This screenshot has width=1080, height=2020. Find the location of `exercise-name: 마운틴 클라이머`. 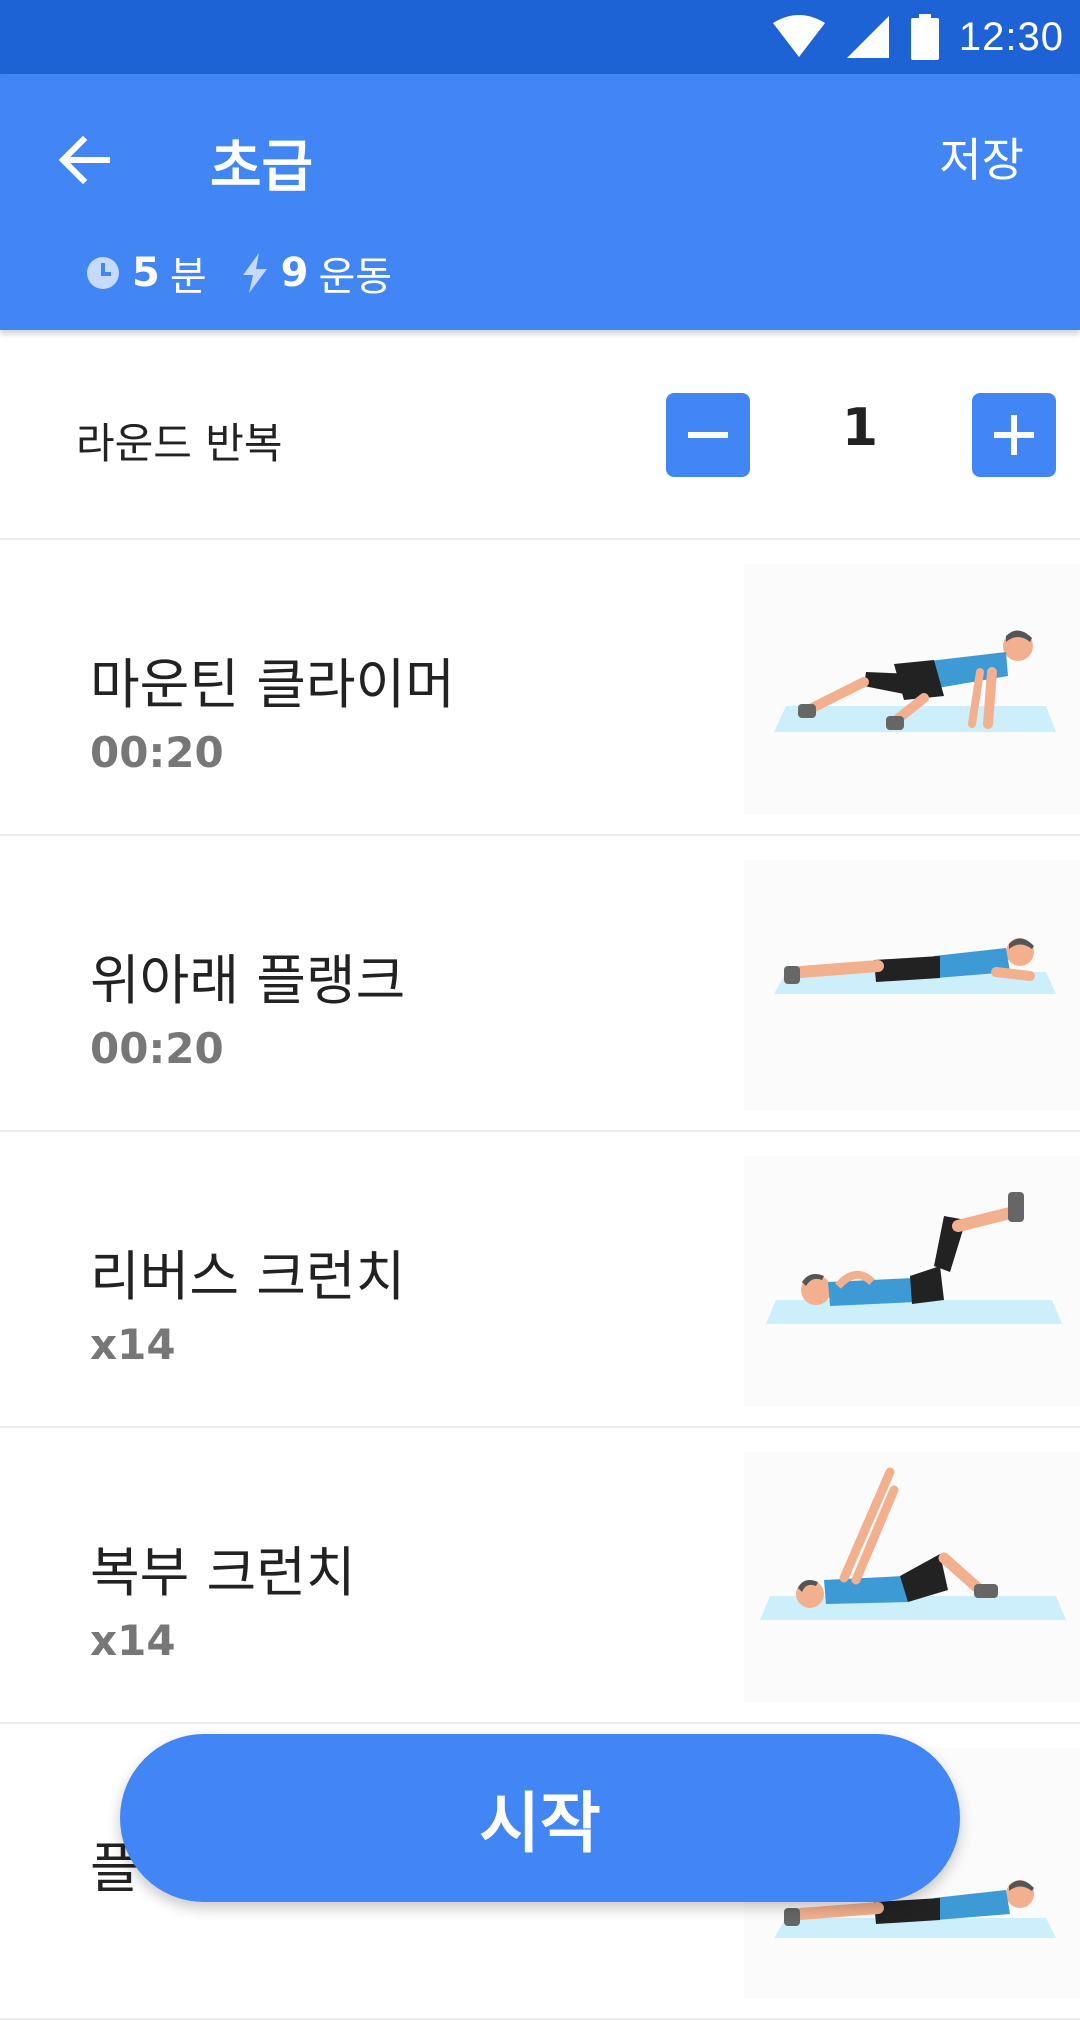

exercise-name: 마운틴 클라이머 is located at coordinates (272, 684).